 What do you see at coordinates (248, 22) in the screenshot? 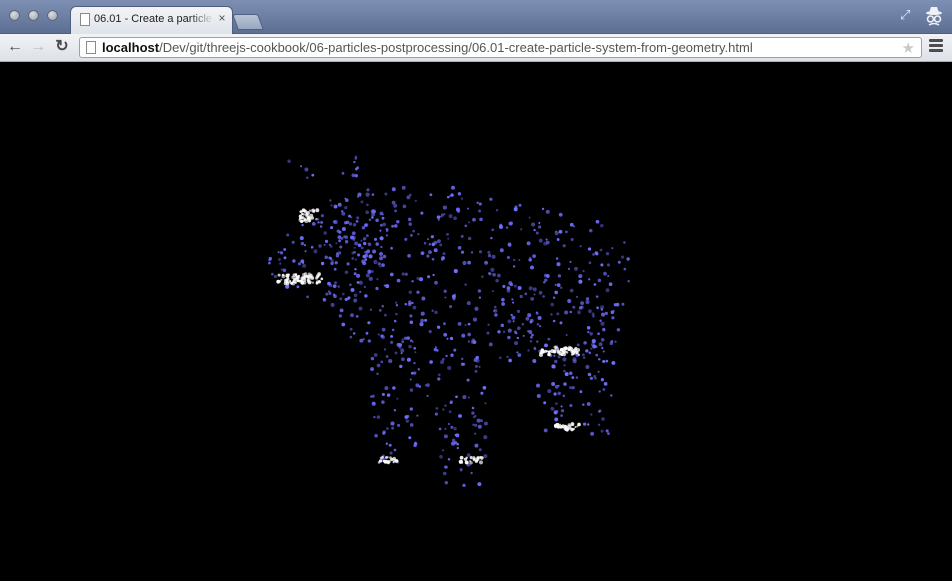
I see `new-tab-button` at bounding box center [248, 22].